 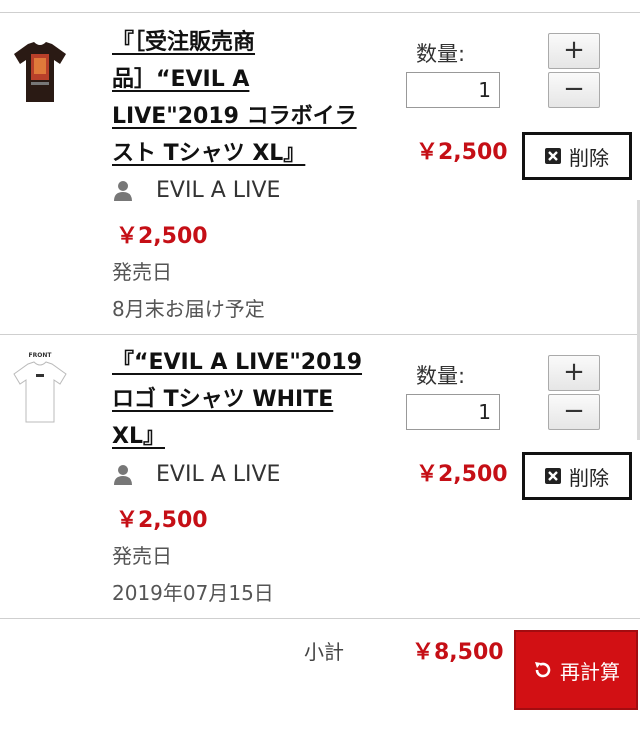 What do you see at coordinates (324, 652) in the screenshot?
I see `subtotal-label: 小計` at bounding box center [324, 652].